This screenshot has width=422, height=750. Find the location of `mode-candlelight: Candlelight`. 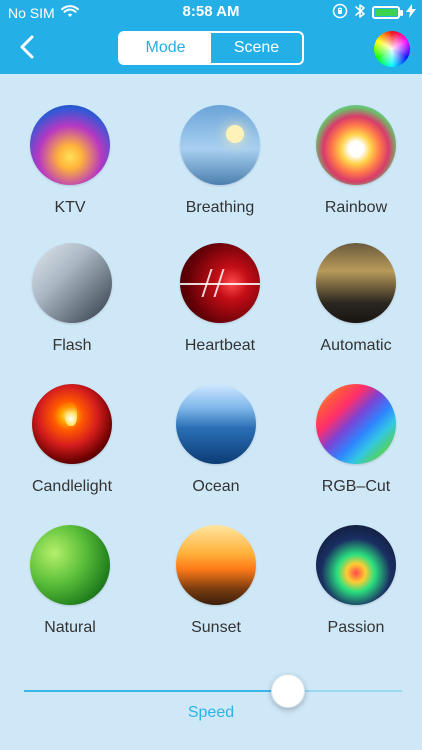

mode-candlelight: Candlelight is located at coordinates (72, 440).